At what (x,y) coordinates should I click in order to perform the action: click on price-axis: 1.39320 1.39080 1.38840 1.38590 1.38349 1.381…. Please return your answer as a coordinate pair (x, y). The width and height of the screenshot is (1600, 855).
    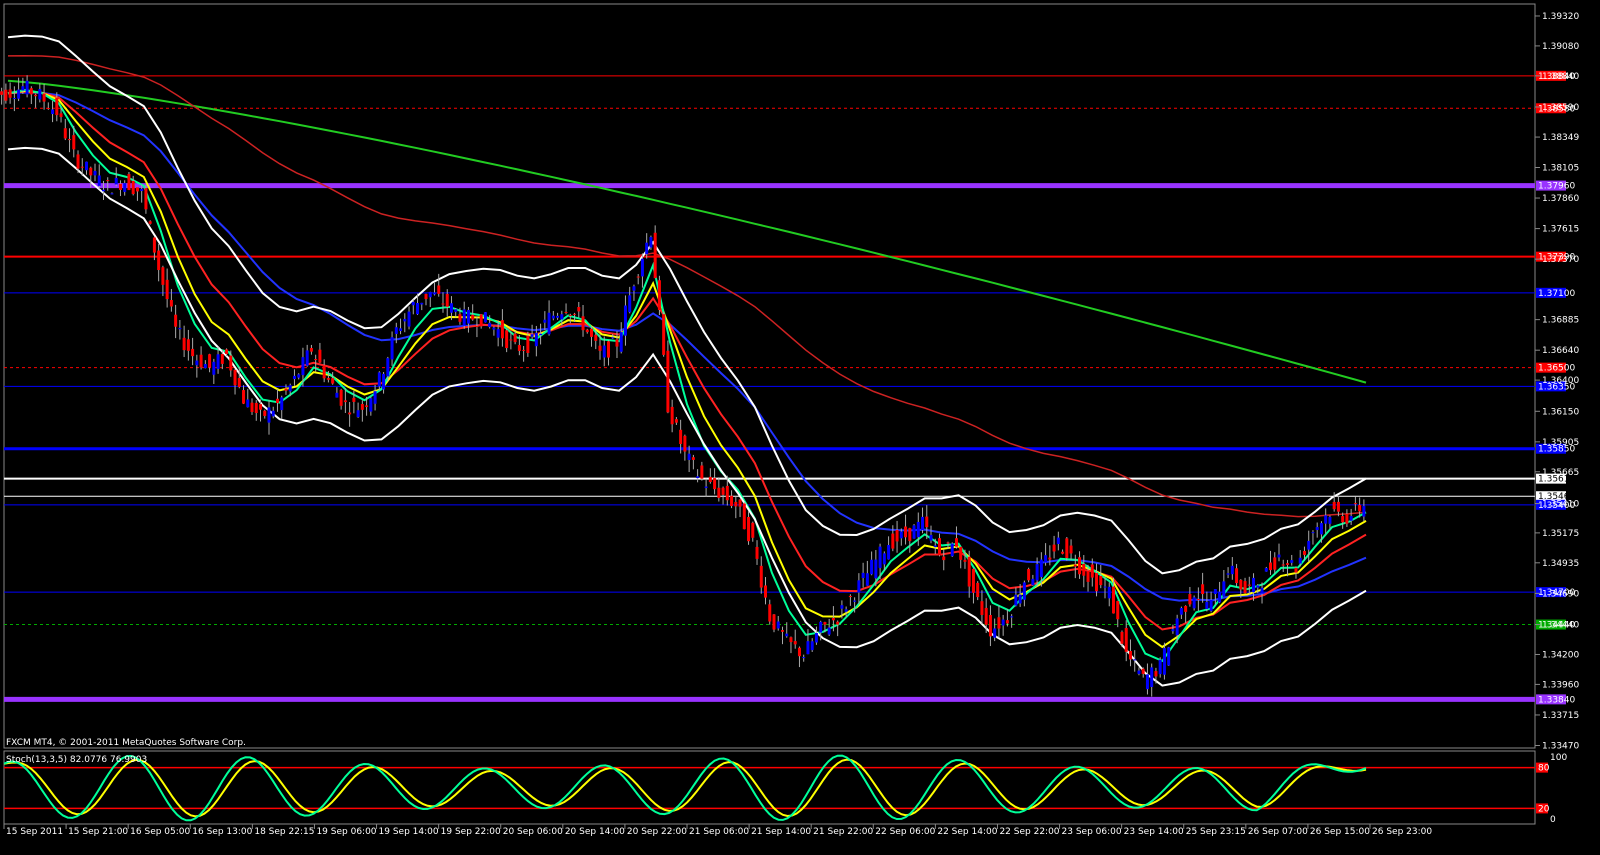
    Looking at the image, I should click on (1557, 382).